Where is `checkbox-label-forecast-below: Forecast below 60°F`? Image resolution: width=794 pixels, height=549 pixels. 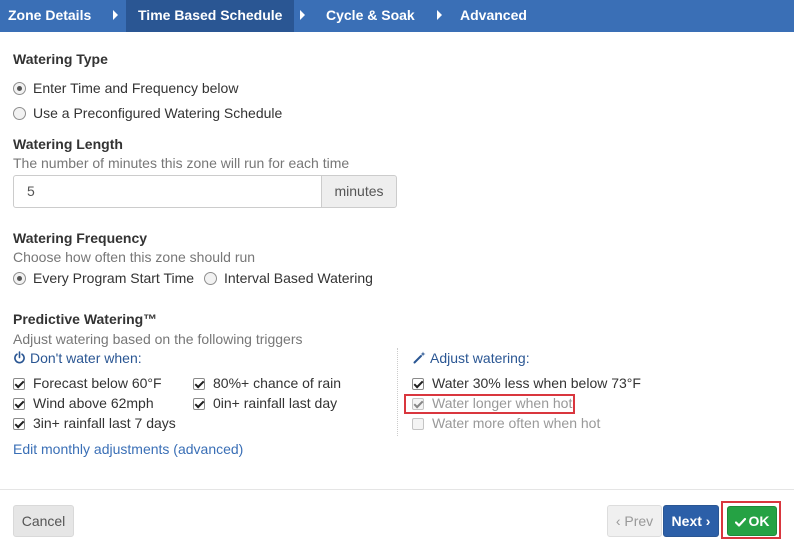
checkbox-label-forecast-below: Forecast below 60°F is located at coordinates (97, 383).